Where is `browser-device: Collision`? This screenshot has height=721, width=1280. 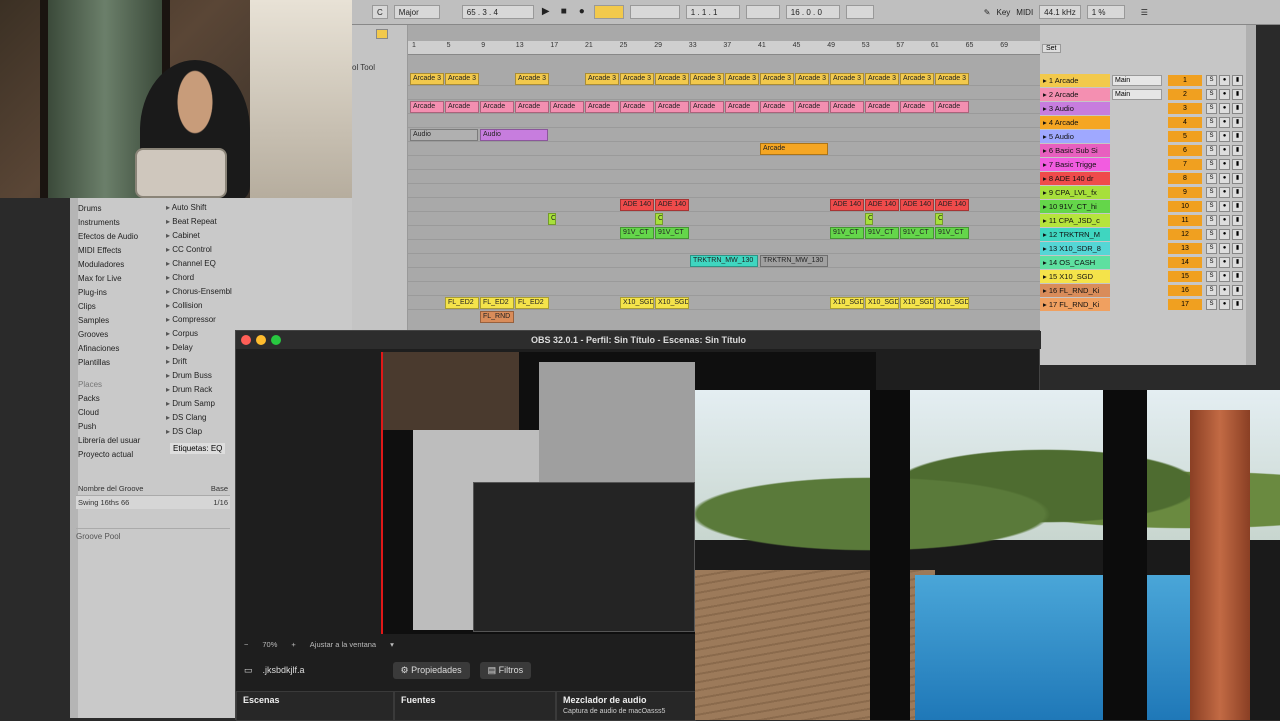
browser-device: Collision is located at coordinates (199, 306).